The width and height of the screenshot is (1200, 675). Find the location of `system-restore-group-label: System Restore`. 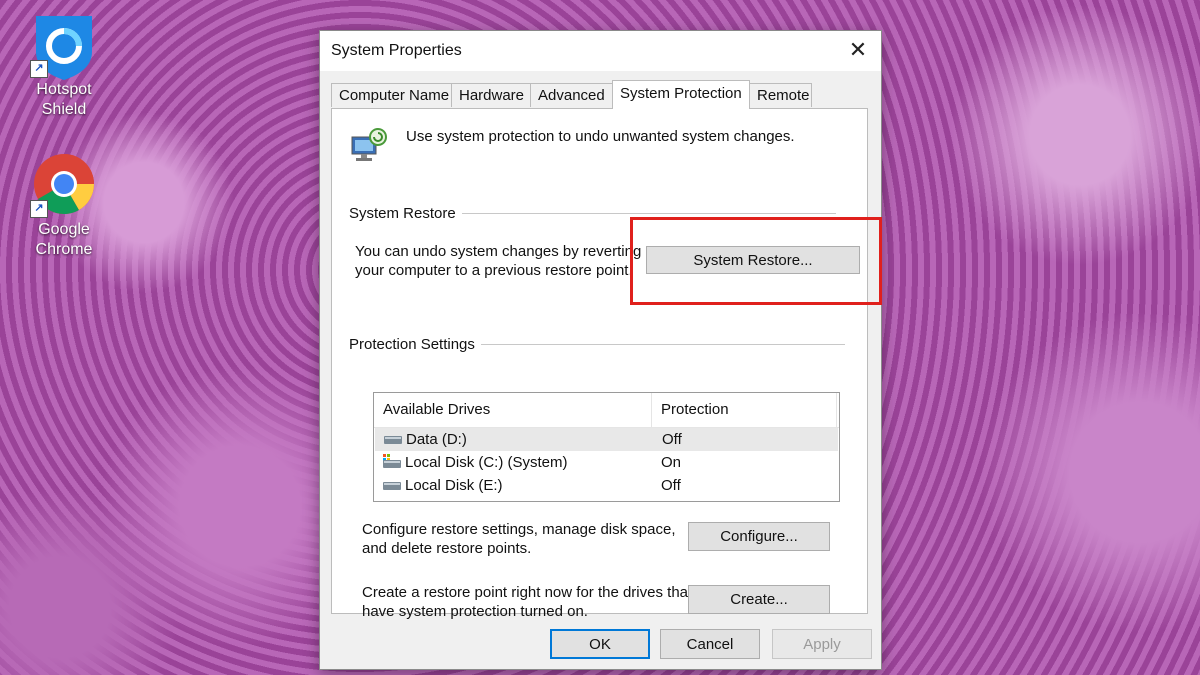

system-restore-group-label: System Restore is located at coordinates (405, 213).